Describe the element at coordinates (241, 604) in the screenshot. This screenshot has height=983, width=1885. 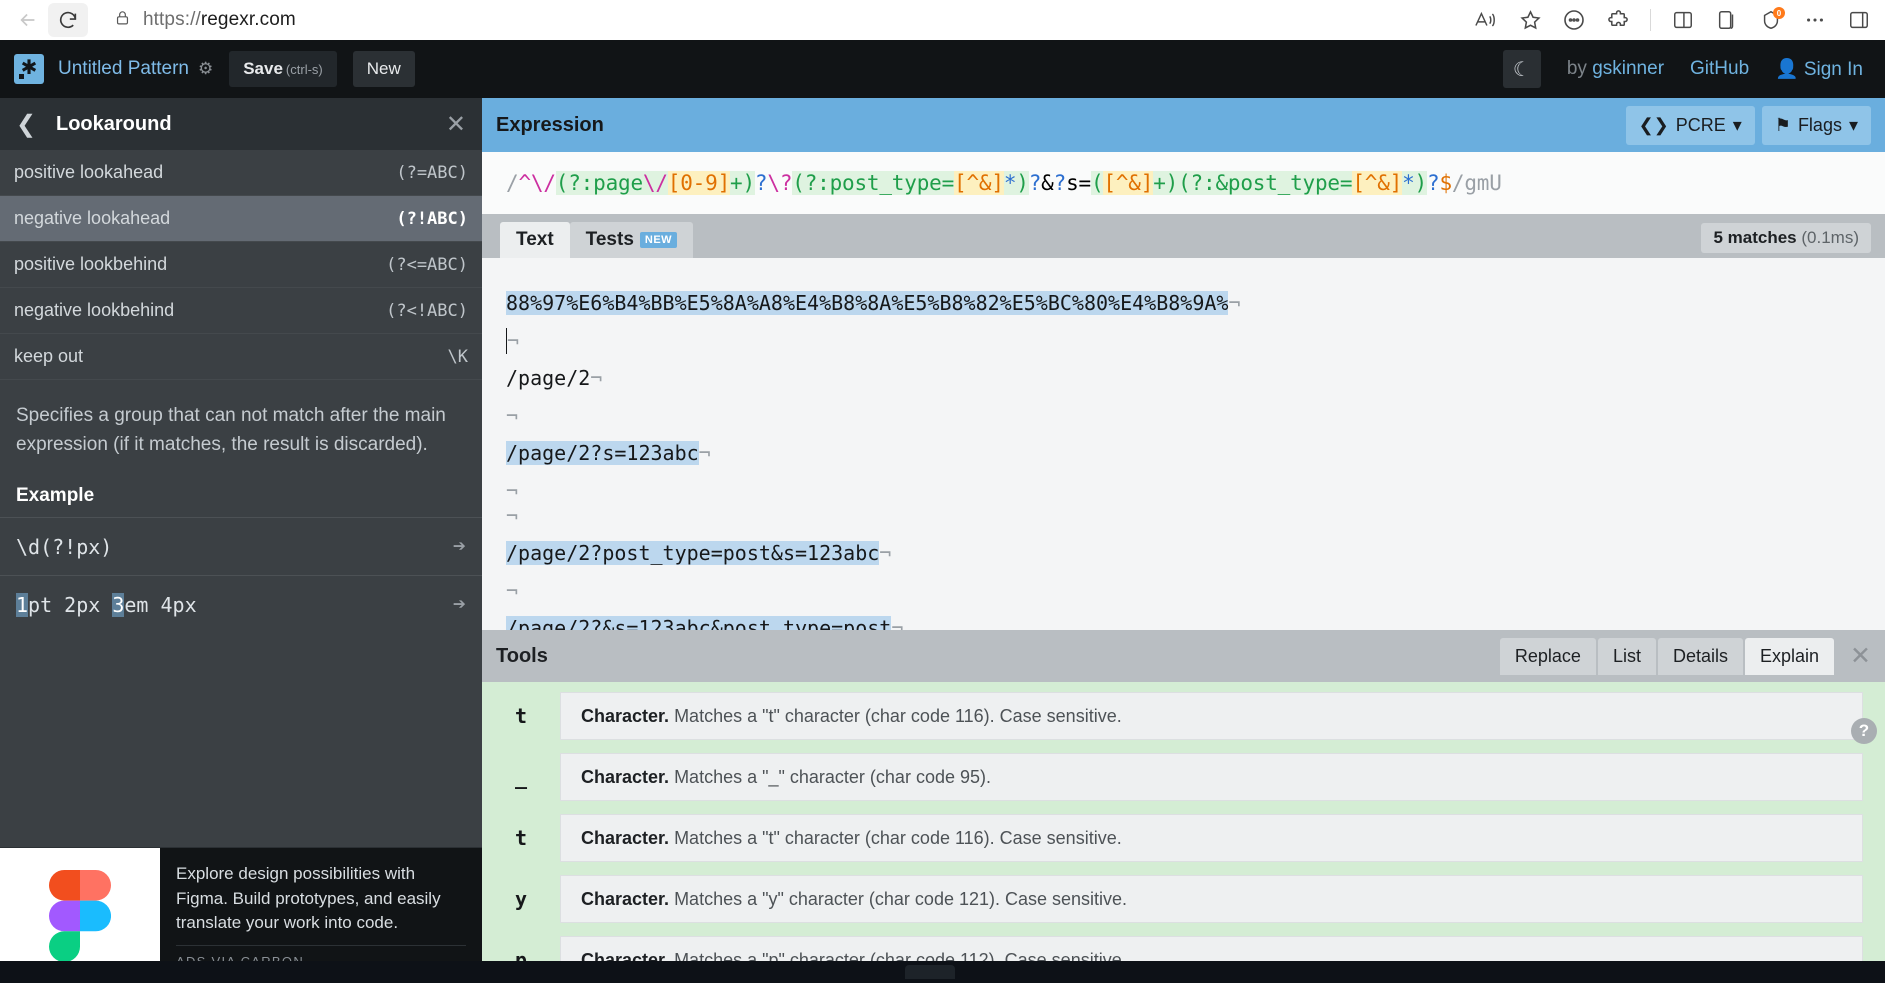
I see `sidebar-example-sample-row: 1pt 2px 3em 4px ➔` at that location.